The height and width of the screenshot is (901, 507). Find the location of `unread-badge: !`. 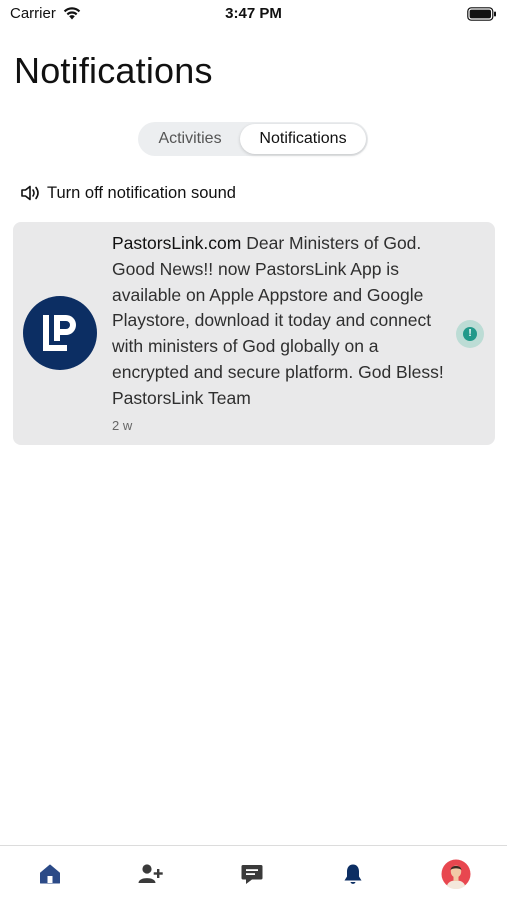

unread-badge: ! is located at coordinates (470, 334).